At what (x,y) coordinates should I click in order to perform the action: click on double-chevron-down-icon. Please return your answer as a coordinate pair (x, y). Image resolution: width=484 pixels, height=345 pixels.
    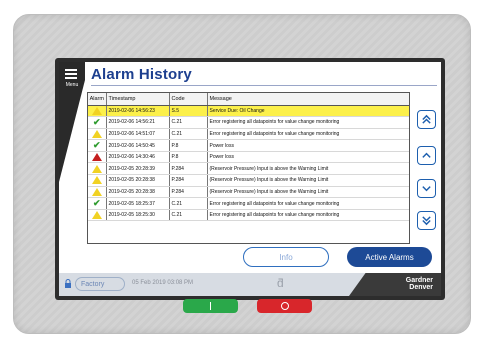
    Looking at the image, I should click on (426, 220).